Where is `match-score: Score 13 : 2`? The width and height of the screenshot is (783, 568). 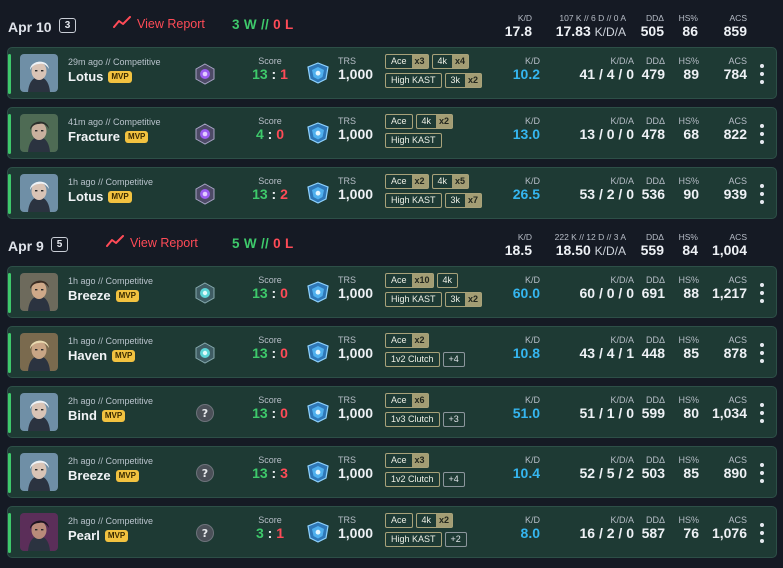
match-score: Score 13 : 2 is located at coordinates (270, 189).